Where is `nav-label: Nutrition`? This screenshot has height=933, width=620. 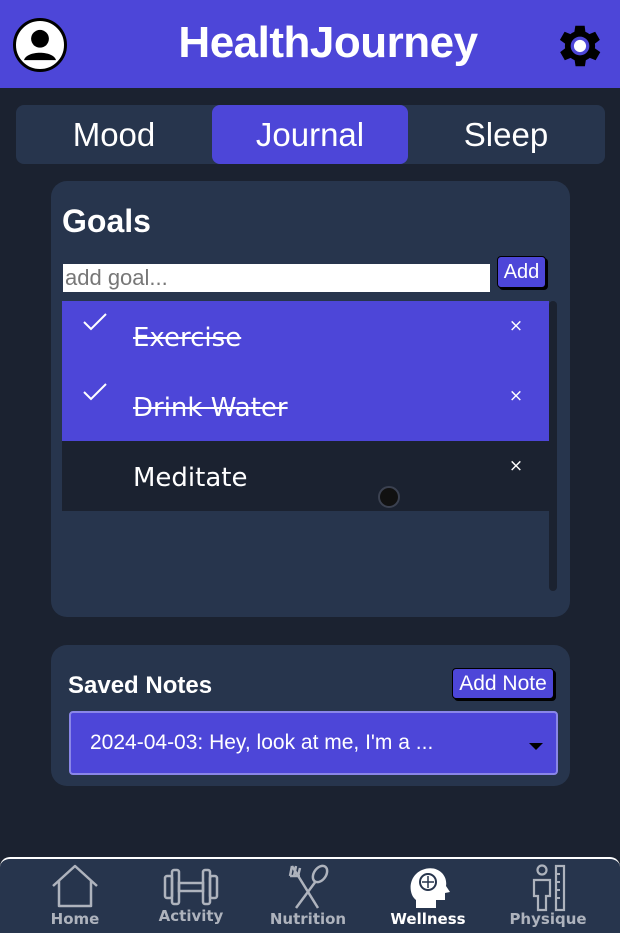 nav-label: Nutrition is located at coordinates (308, 919).